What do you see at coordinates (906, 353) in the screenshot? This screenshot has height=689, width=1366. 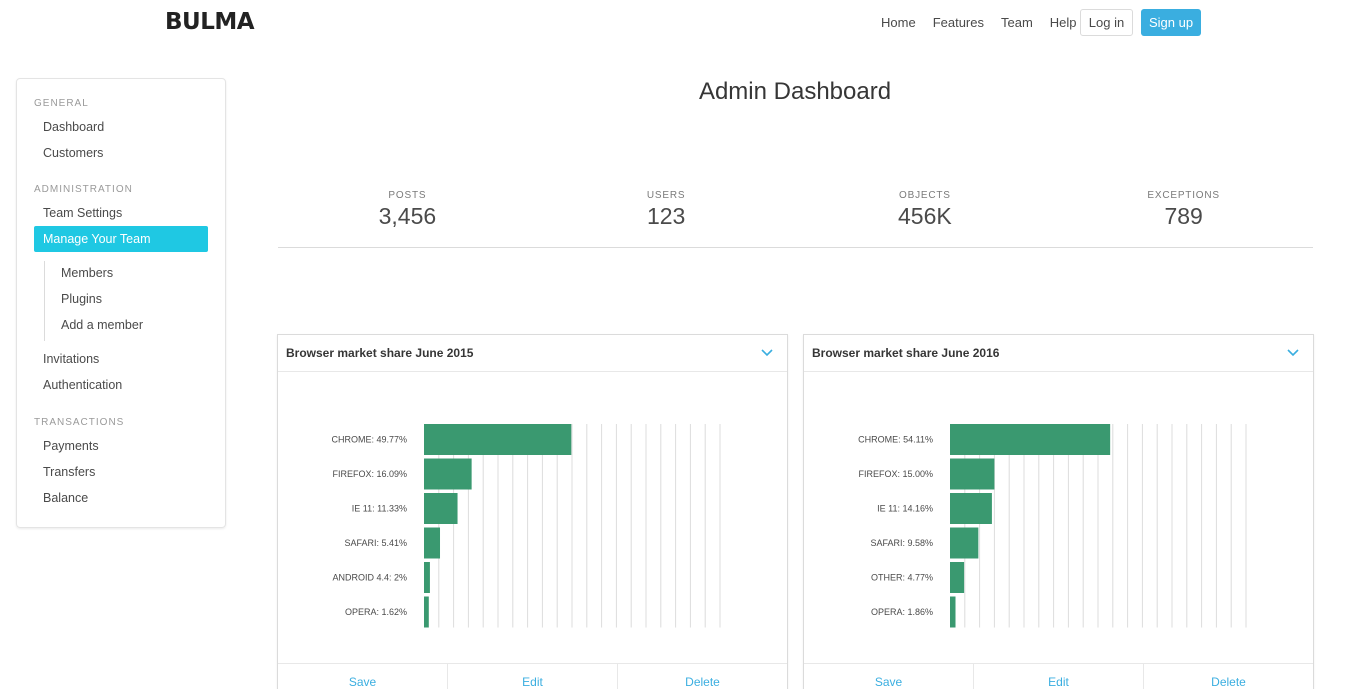 I see `card-title: Browser market share June 2016` at bounding box center [906, 353].